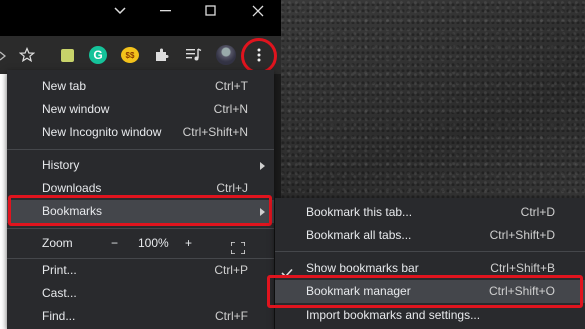 This screenshot has width=585, height=329. What do you see at coordinates (166, 12) in the screenshot?
I see `minimize-icon` at bounding box center [166, 12].